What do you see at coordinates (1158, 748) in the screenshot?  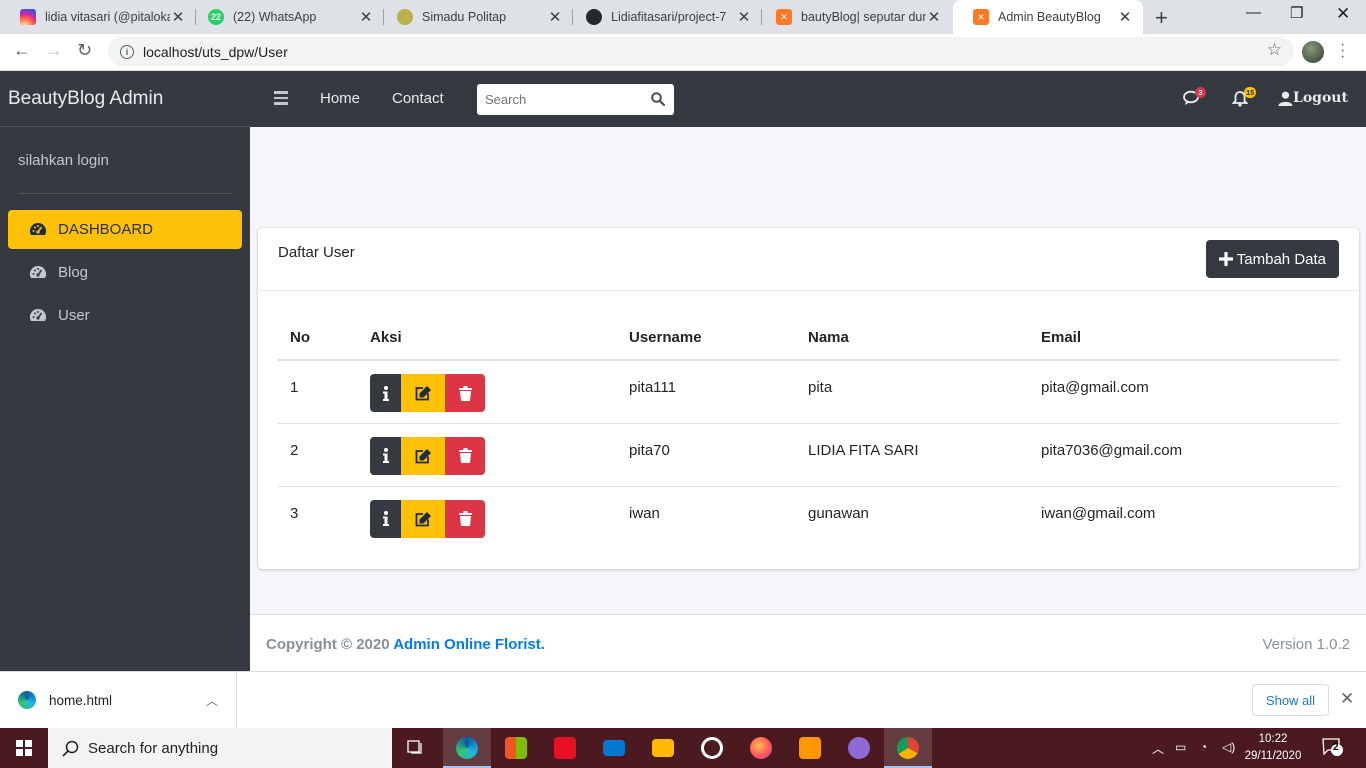 I see `show-hidden-icons-chevron: ︿` at bounding box center [1158, 748].